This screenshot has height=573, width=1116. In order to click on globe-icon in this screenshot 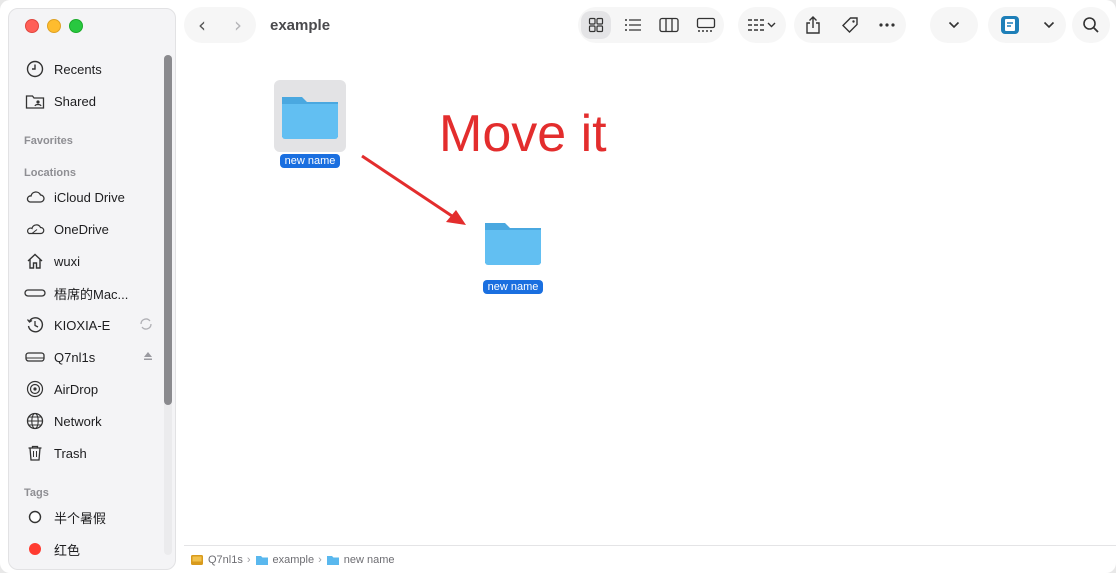, I will do `click(35, 421)`.